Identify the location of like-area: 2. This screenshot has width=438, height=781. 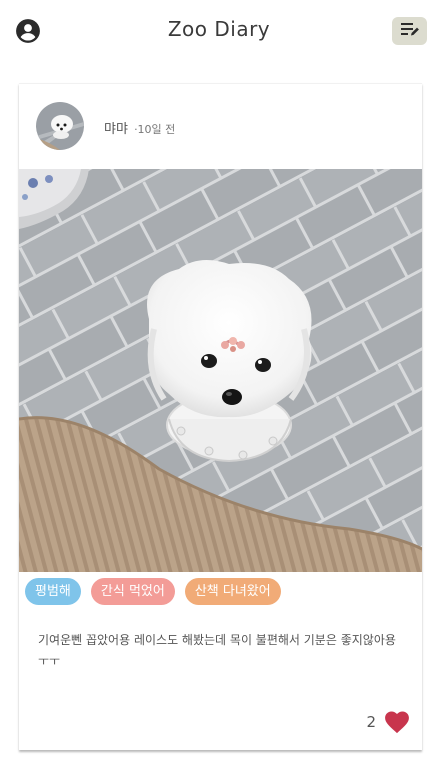
(388, 722).